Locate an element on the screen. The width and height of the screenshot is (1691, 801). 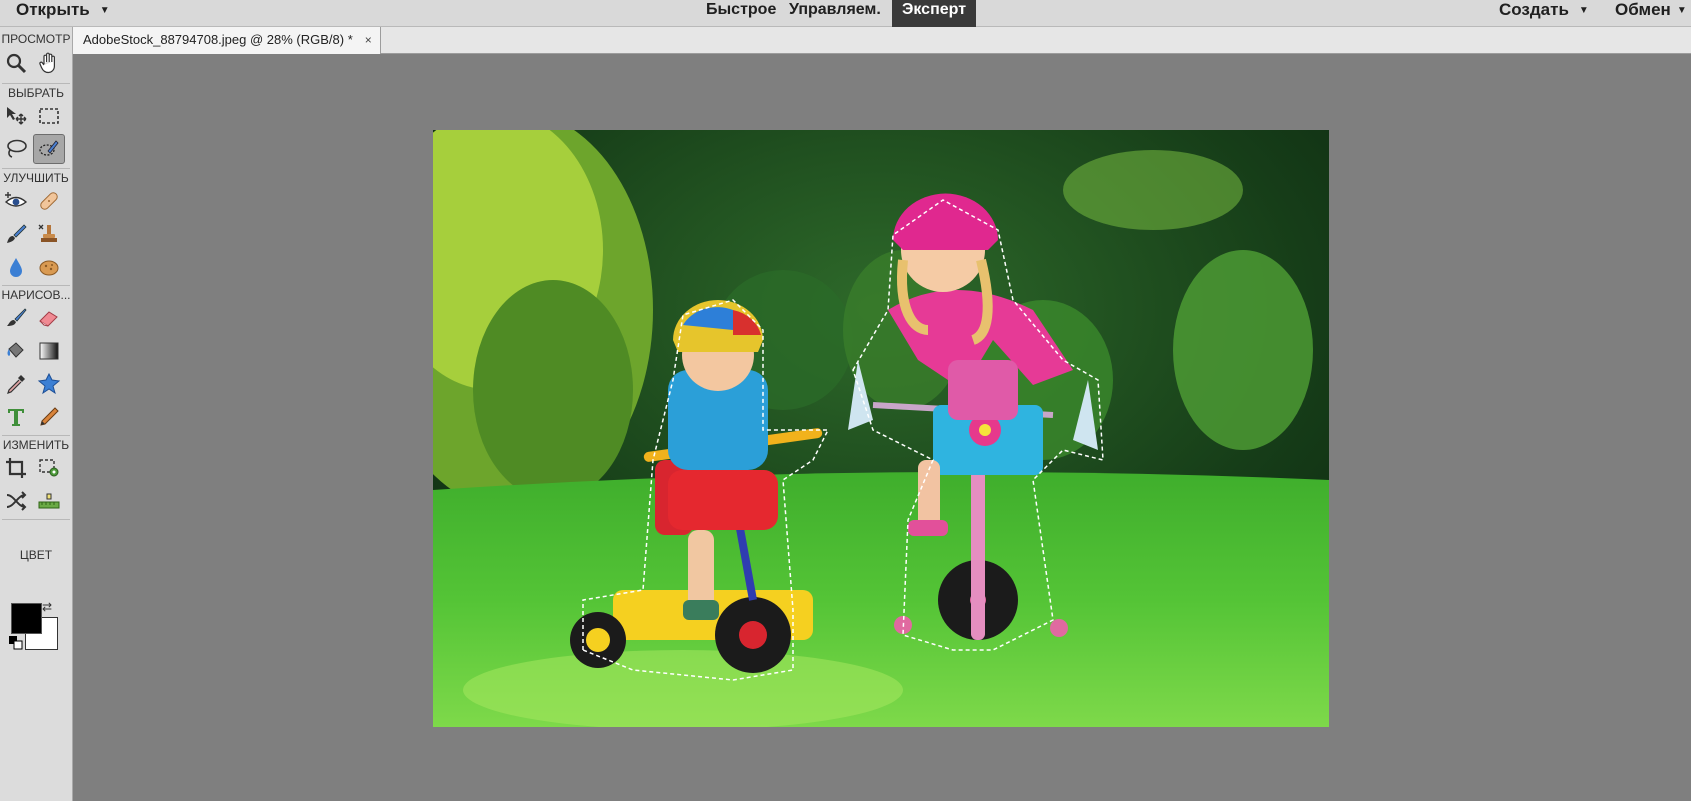
recompose-icon is located at coordinates (49, 468).